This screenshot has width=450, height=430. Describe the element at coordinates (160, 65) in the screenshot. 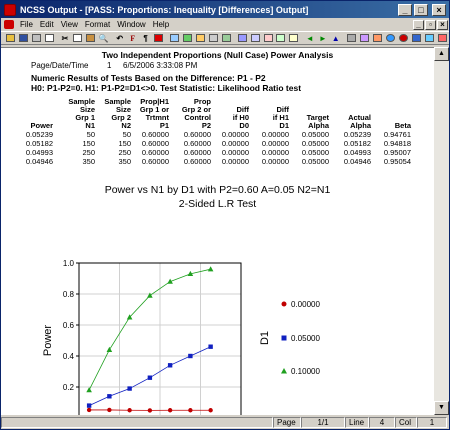

I see `report-datetime: 6/5/2006 3:33:08 PM` at that location.